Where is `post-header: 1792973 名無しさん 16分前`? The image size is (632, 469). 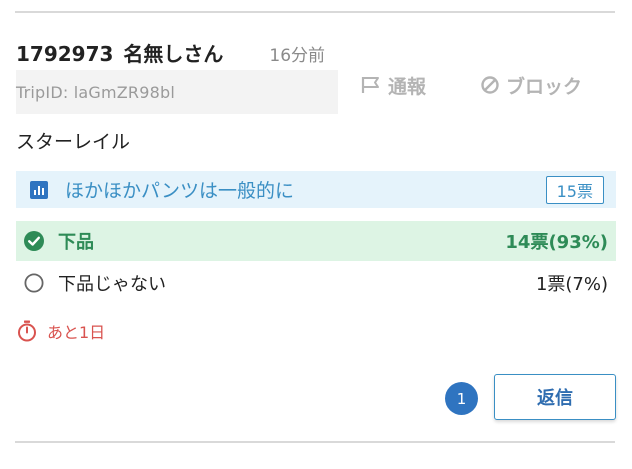 post-header: 1792973 名無しさん 16分前 is located at coordinates (170, 52).